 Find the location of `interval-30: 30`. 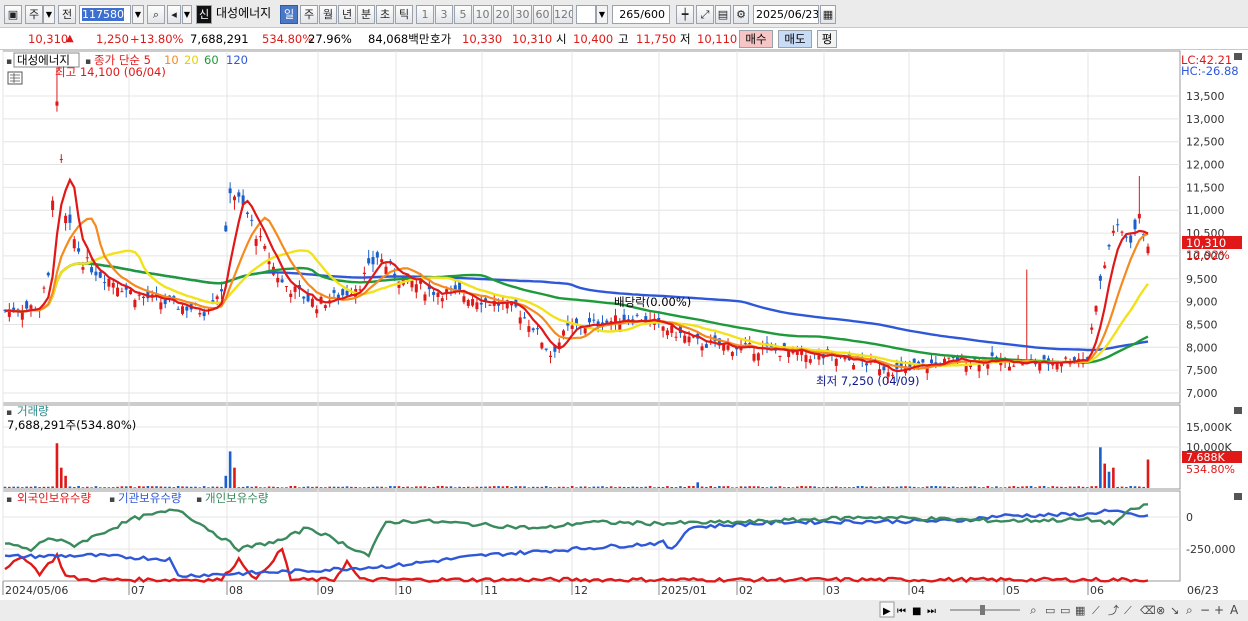

interval-30: 30 is located at coordinates (522, 14).